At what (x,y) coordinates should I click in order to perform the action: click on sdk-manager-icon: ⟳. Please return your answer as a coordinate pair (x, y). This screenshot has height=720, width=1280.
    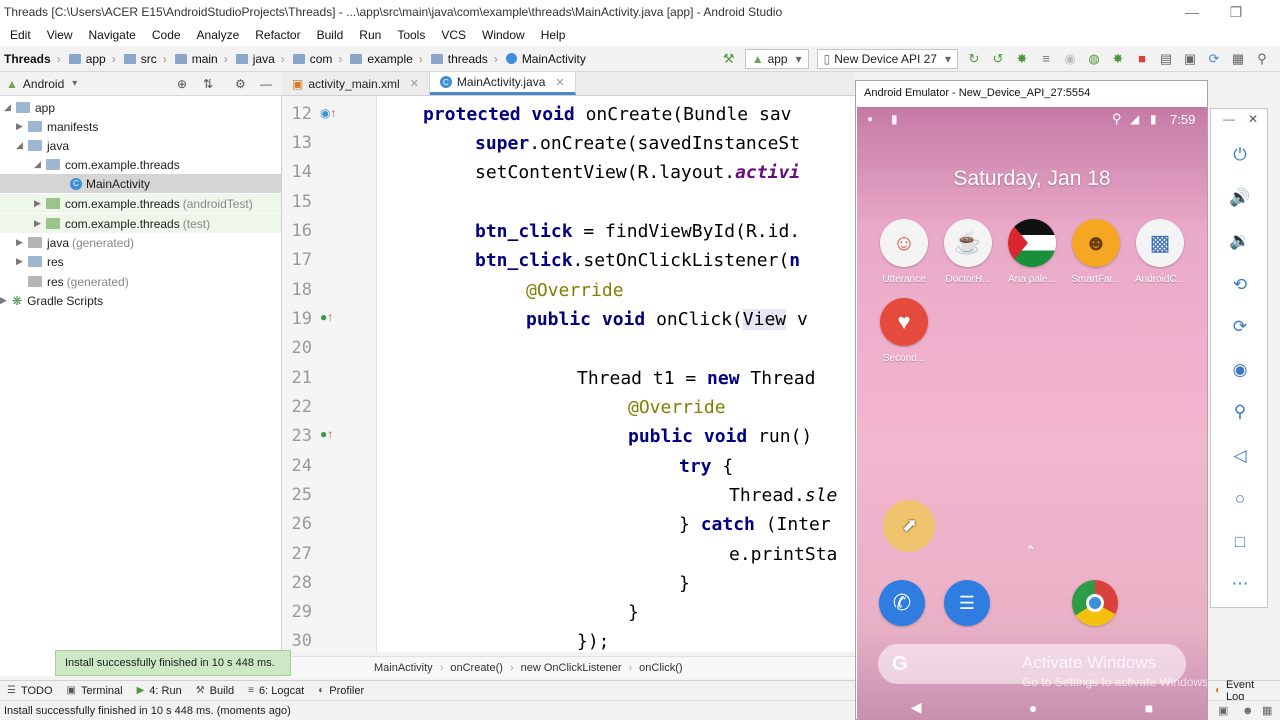
    Looking at the image, I should click on (1214, 59).